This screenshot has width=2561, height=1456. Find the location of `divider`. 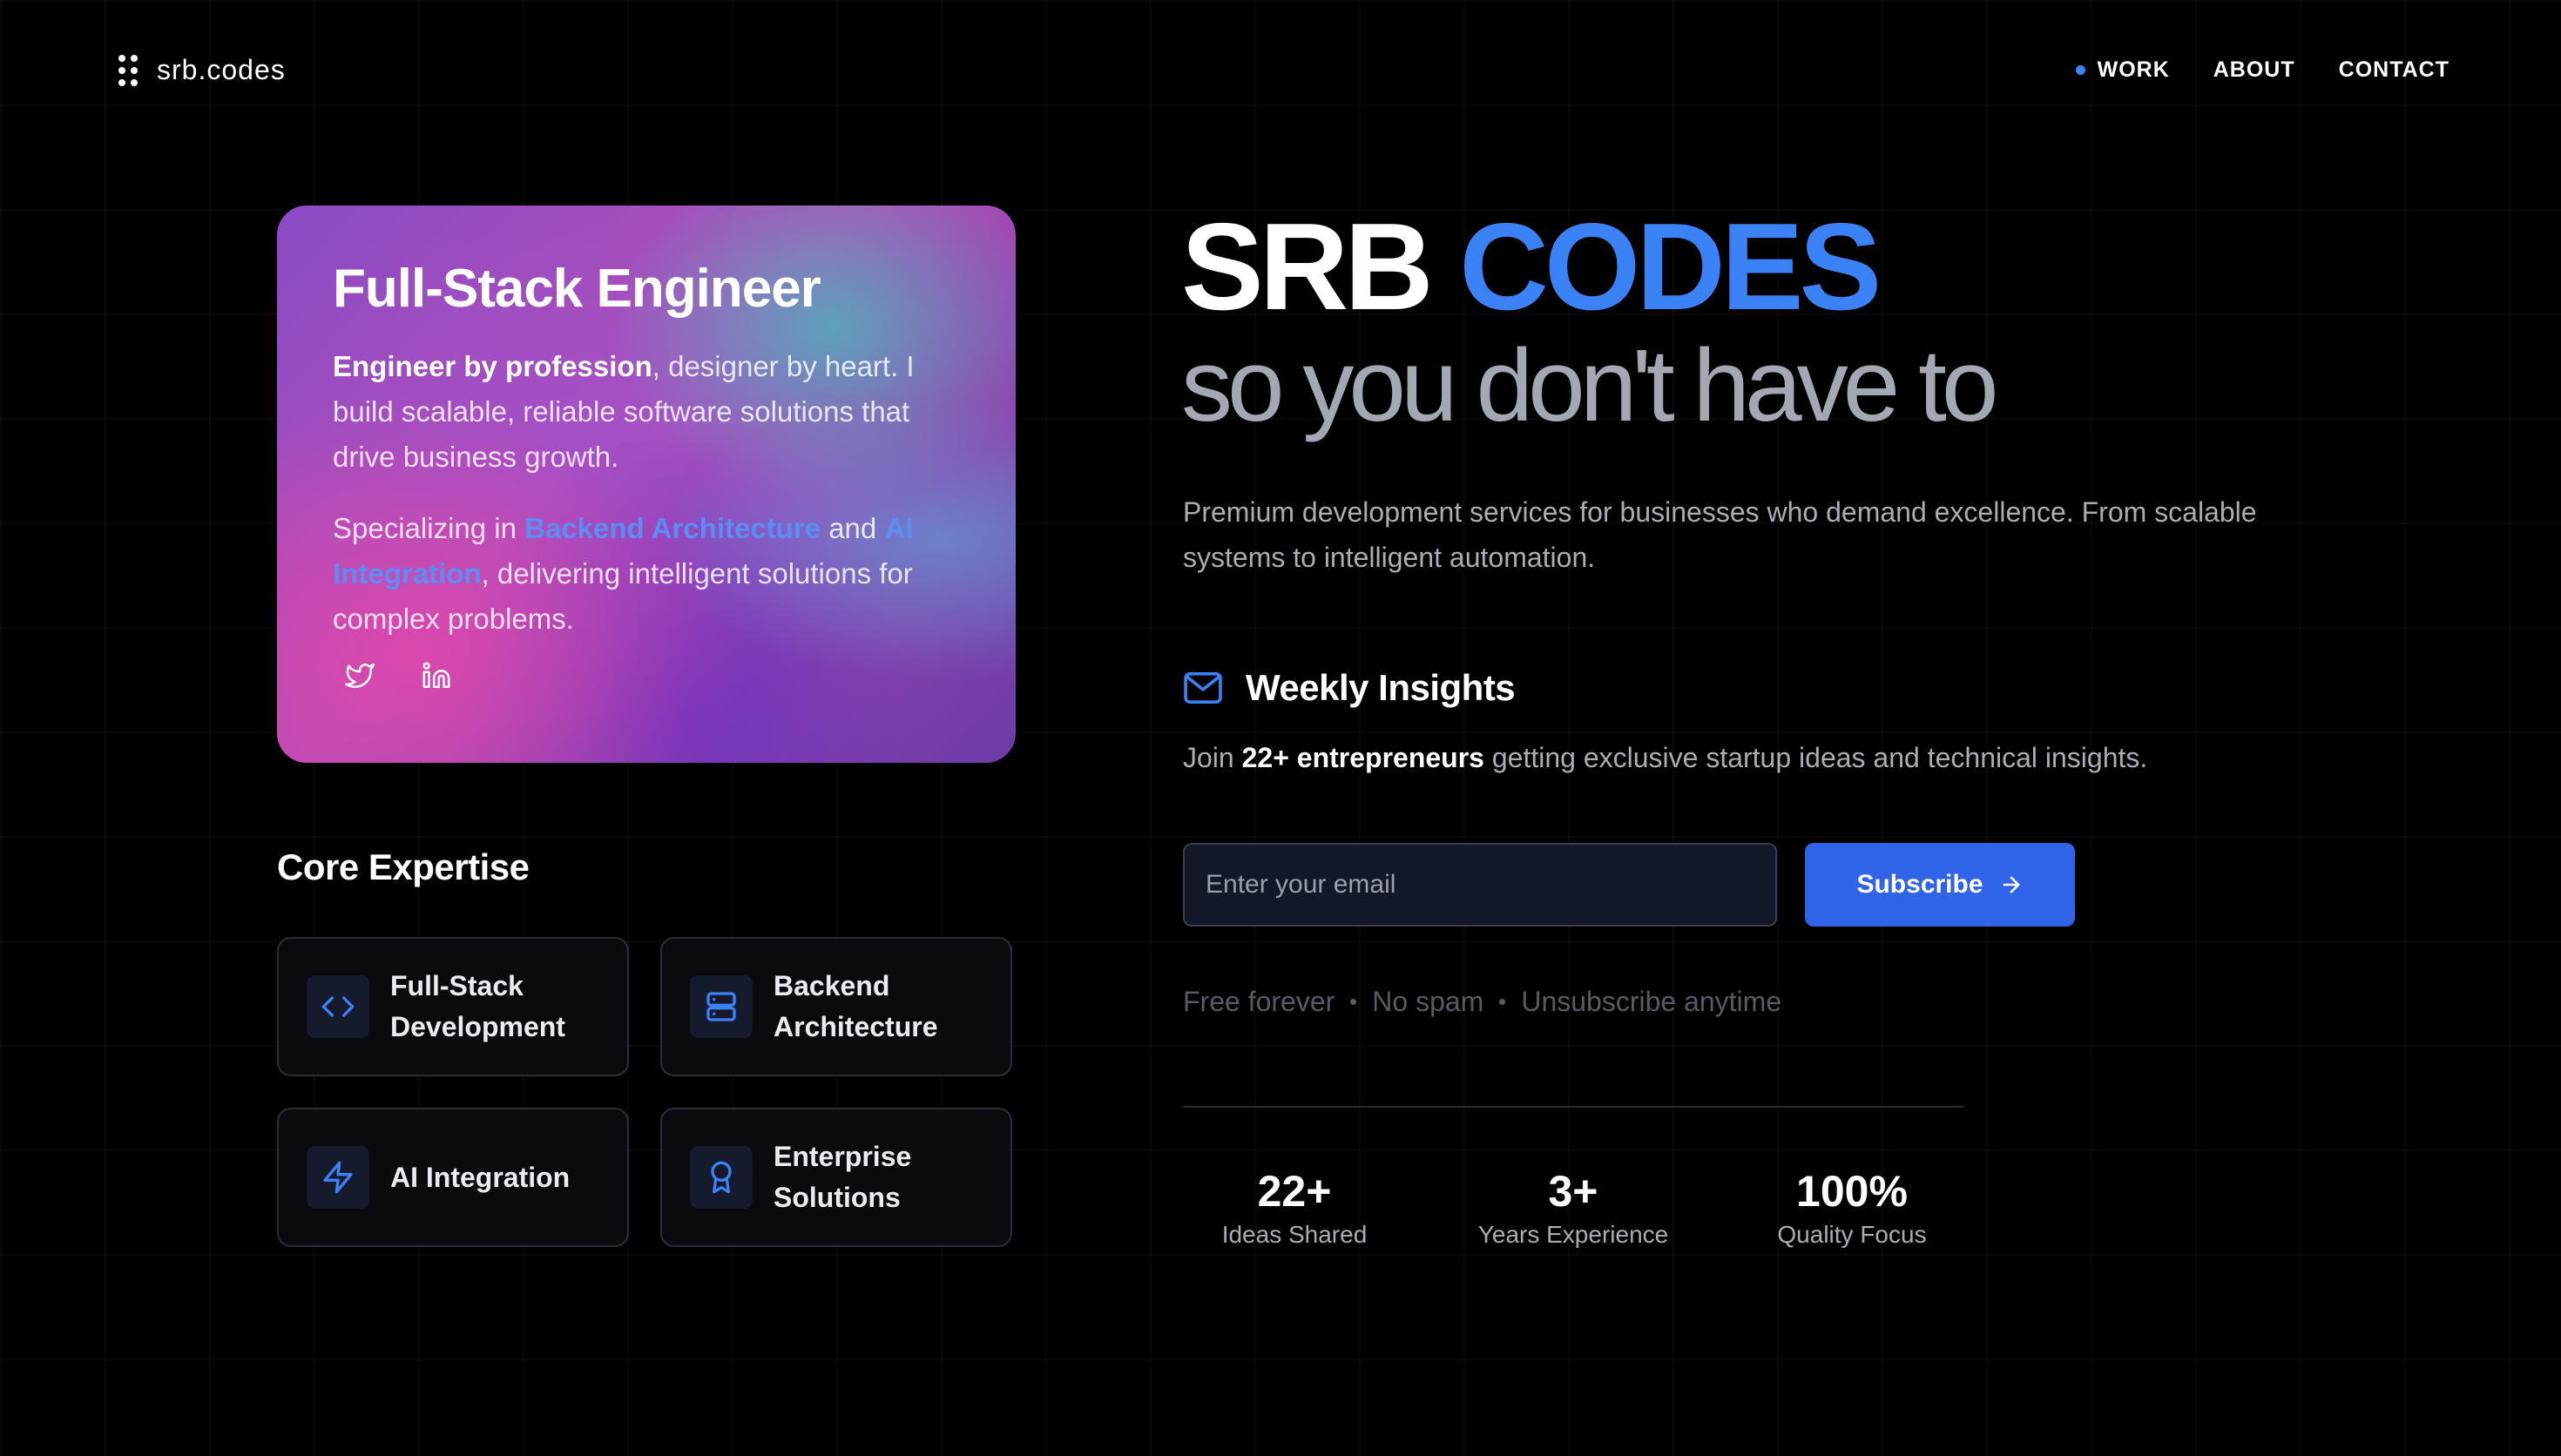

divider is located at coordinates (1573, 1107).